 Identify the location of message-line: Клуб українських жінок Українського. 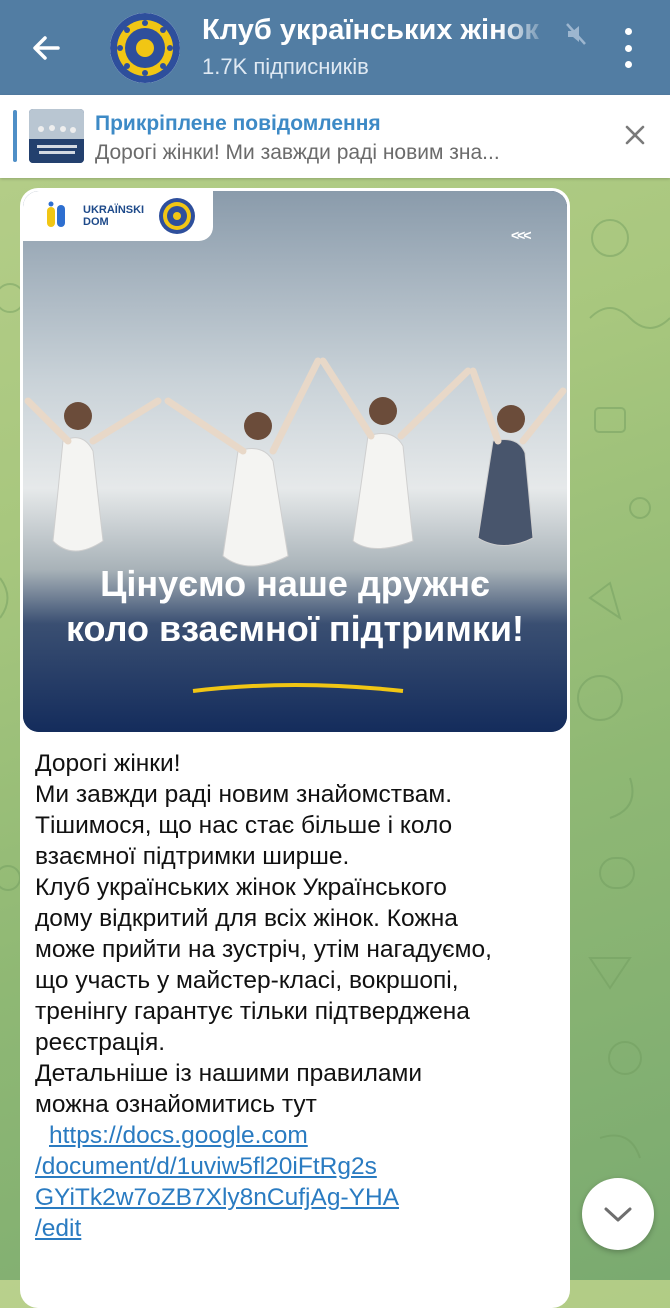
(241, 887).